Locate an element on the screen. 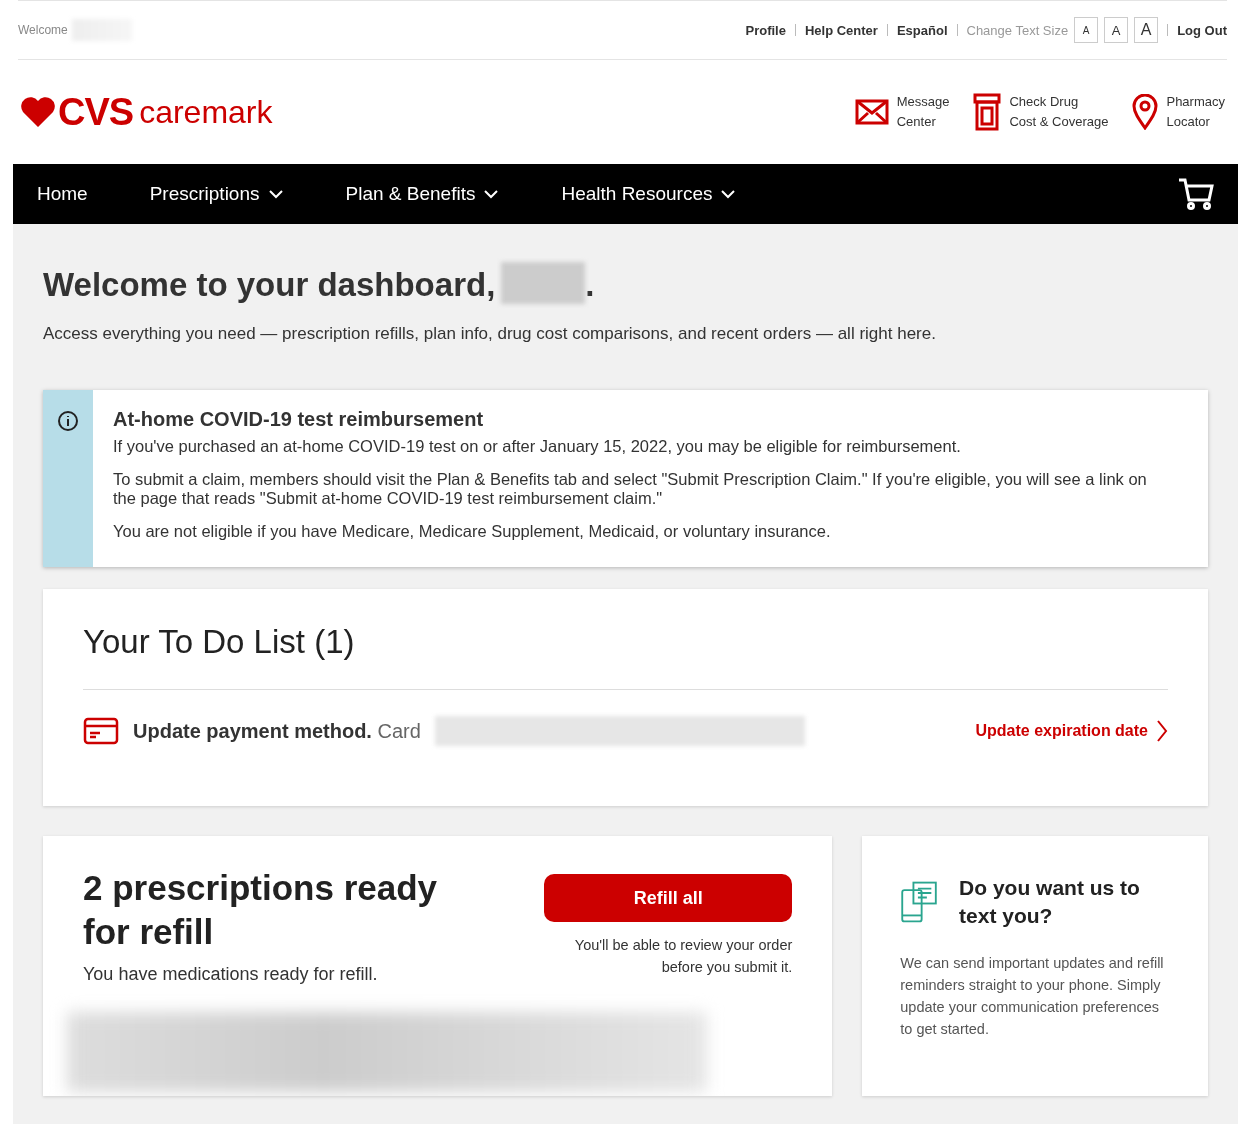 The height and width of the screenshot is (1124, 1245). refill-note: You'll be able to review your order before you submit it. is located at coordinates (683, 956).